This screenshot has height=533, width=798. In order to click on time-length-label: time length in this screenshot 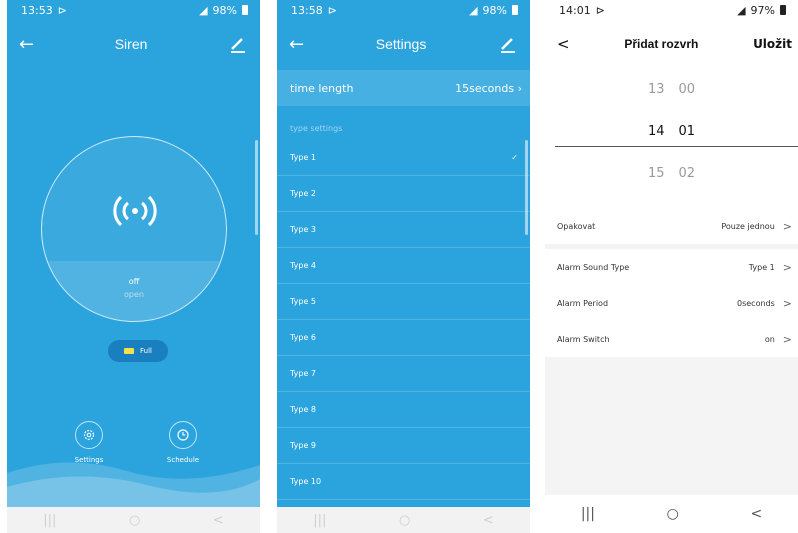, I will do `click(322, 88)`.